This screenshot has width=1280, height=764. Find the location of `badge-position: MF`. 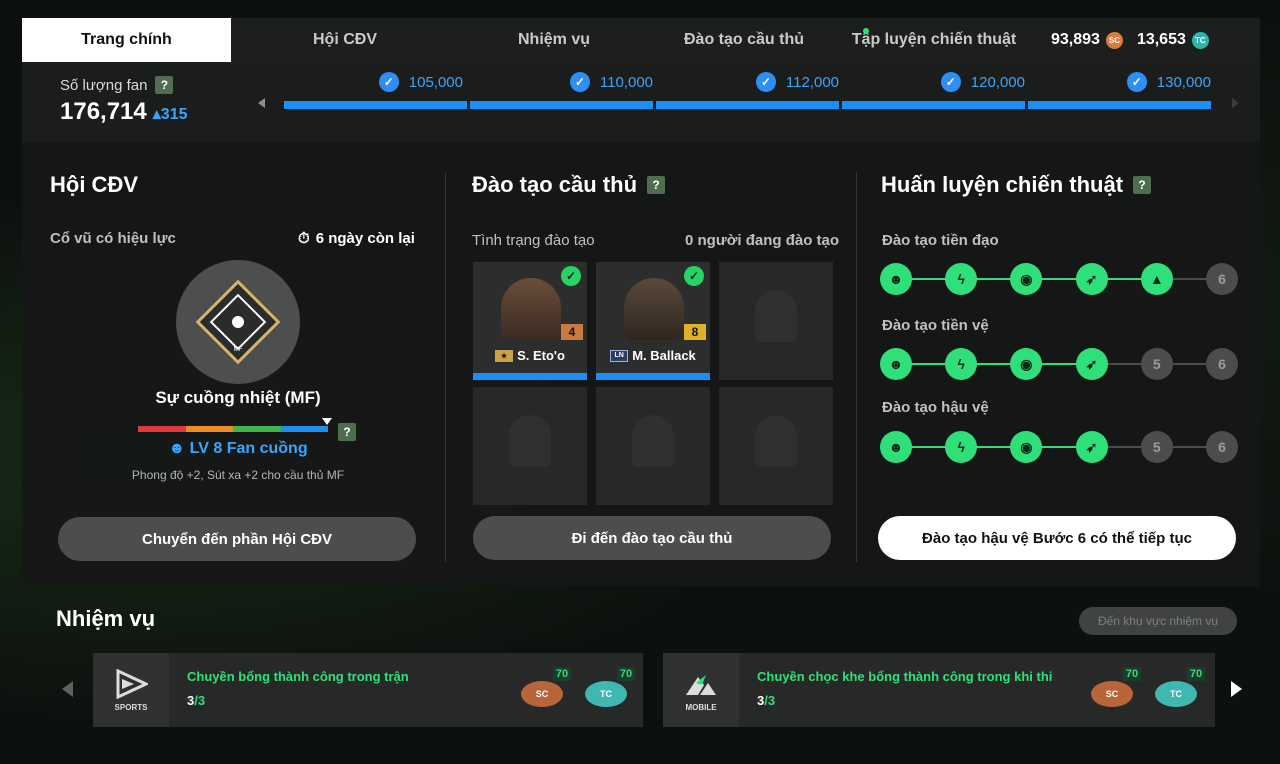

badge-position: MF is located at coordinates (238, 350).